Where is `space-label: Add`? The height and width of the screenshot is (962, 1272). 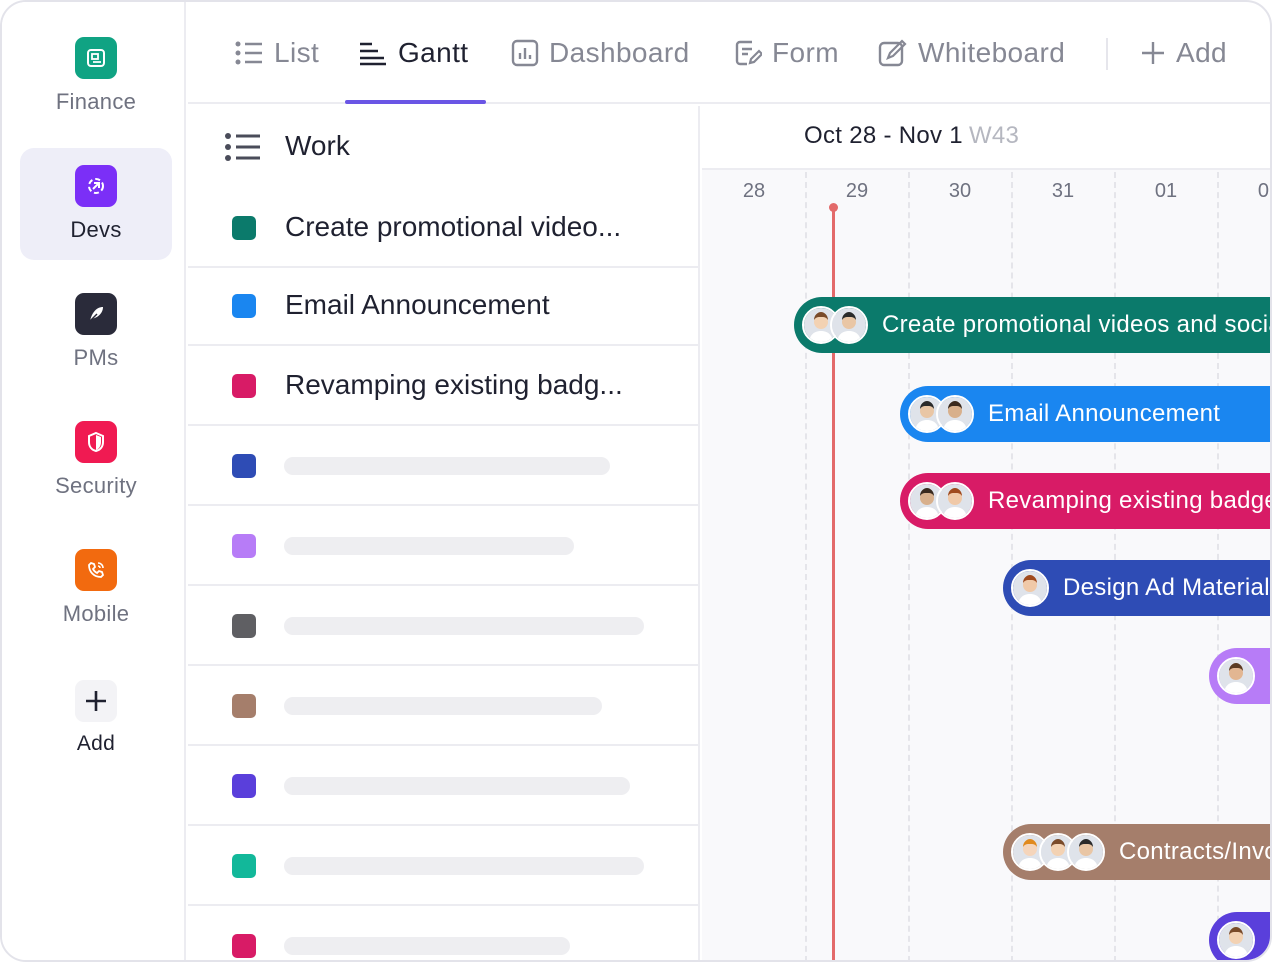 space-label: Add is located at coordinates (96, 743).